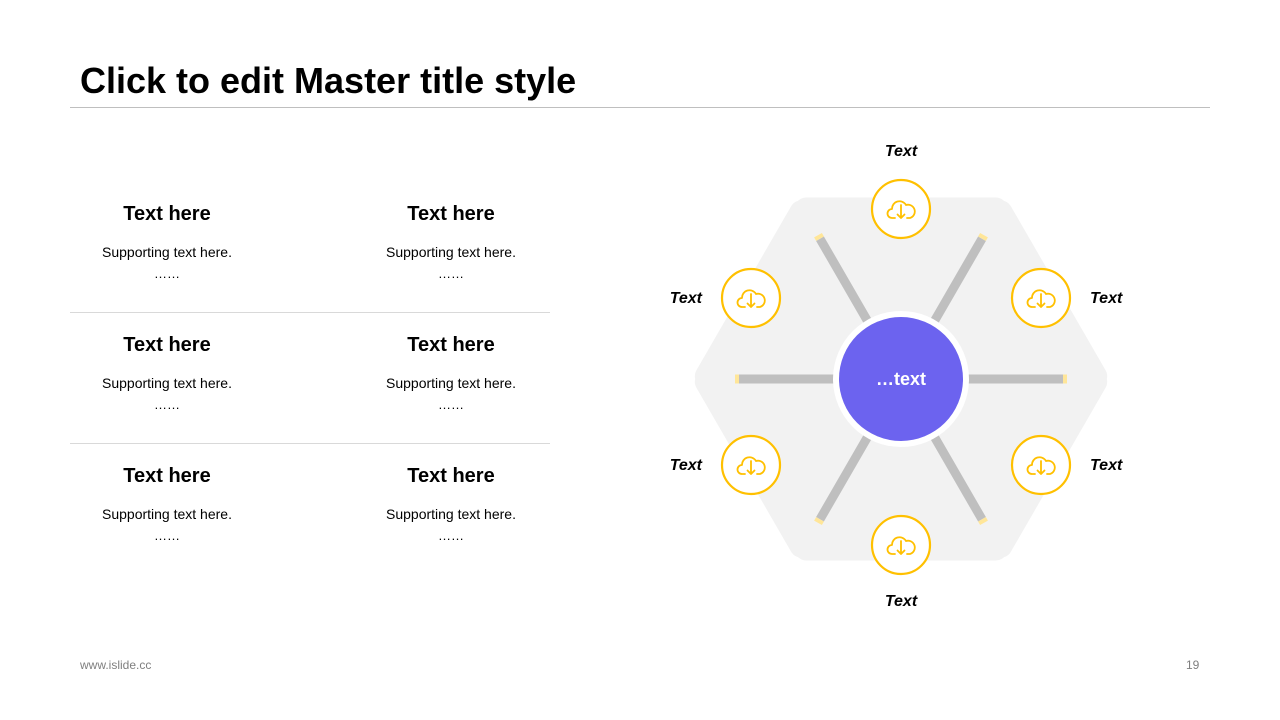 The height and width of the screenshot is (720, 1280). I want to click on node-bottom, so click(901, 545).